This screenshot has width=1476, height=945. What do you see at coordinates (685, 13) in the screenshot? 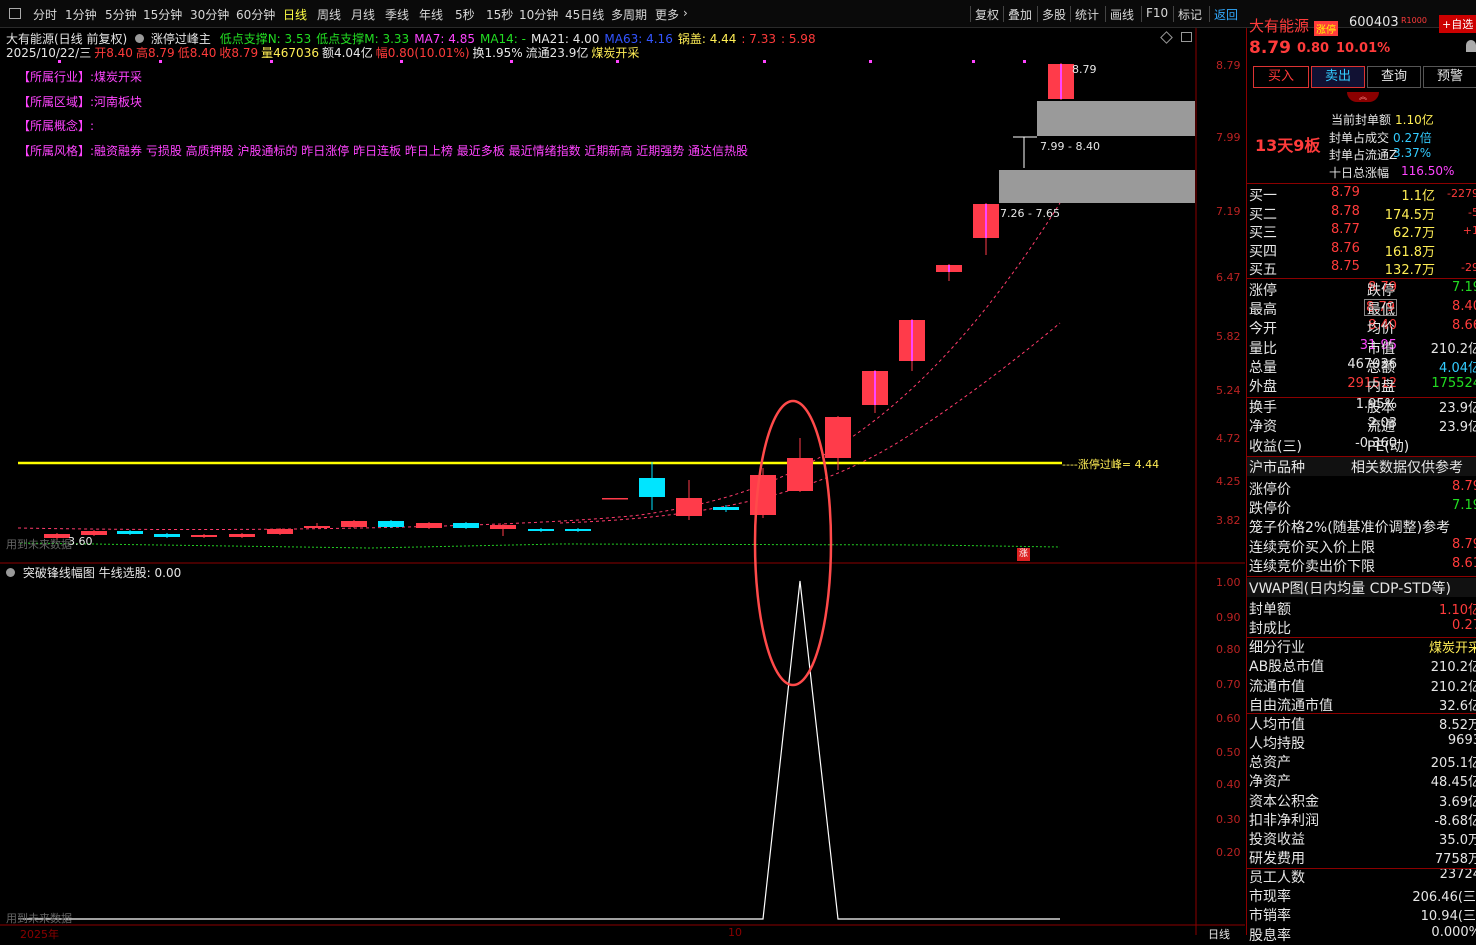
I see `more-chevron-icon: ›` at bounding box center [685, 13].